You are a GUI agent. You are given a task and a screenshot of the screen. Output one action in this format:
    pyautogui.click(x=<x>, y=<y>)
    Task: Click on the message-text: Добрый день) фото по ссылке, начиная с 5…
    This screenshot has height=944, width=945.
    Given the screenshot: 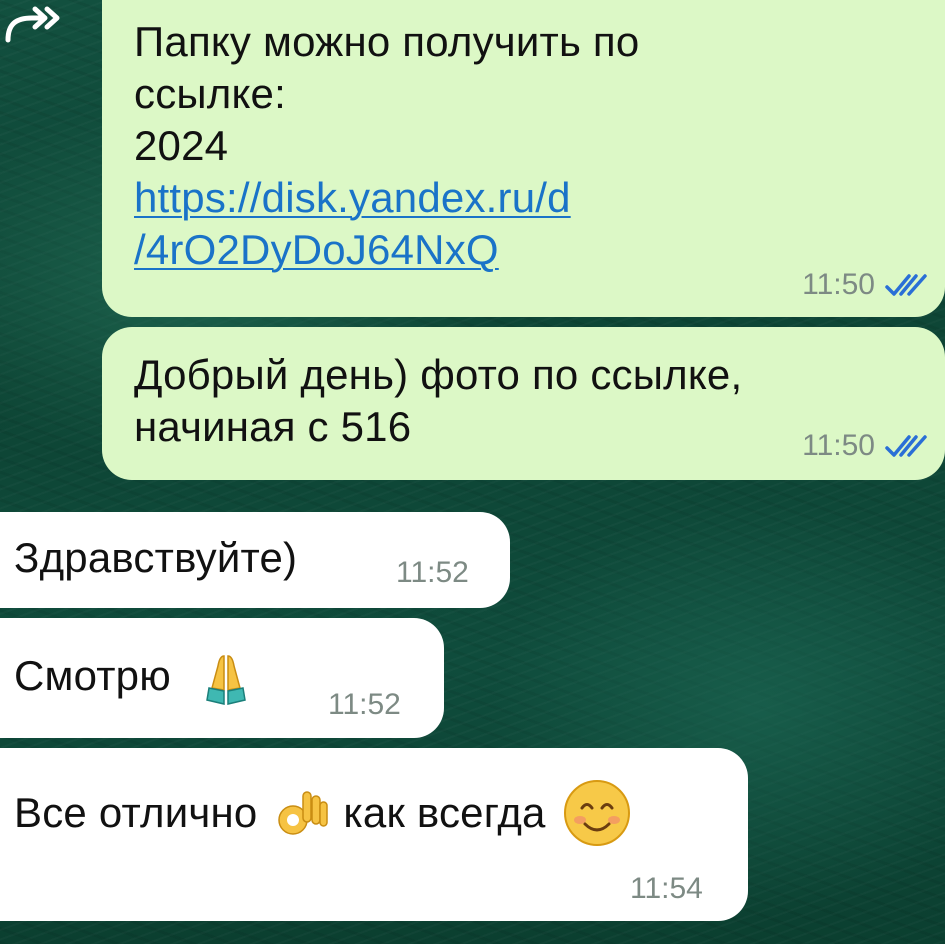 What is the action you would take?
    pyautogui.click(x=438, y=401)
    